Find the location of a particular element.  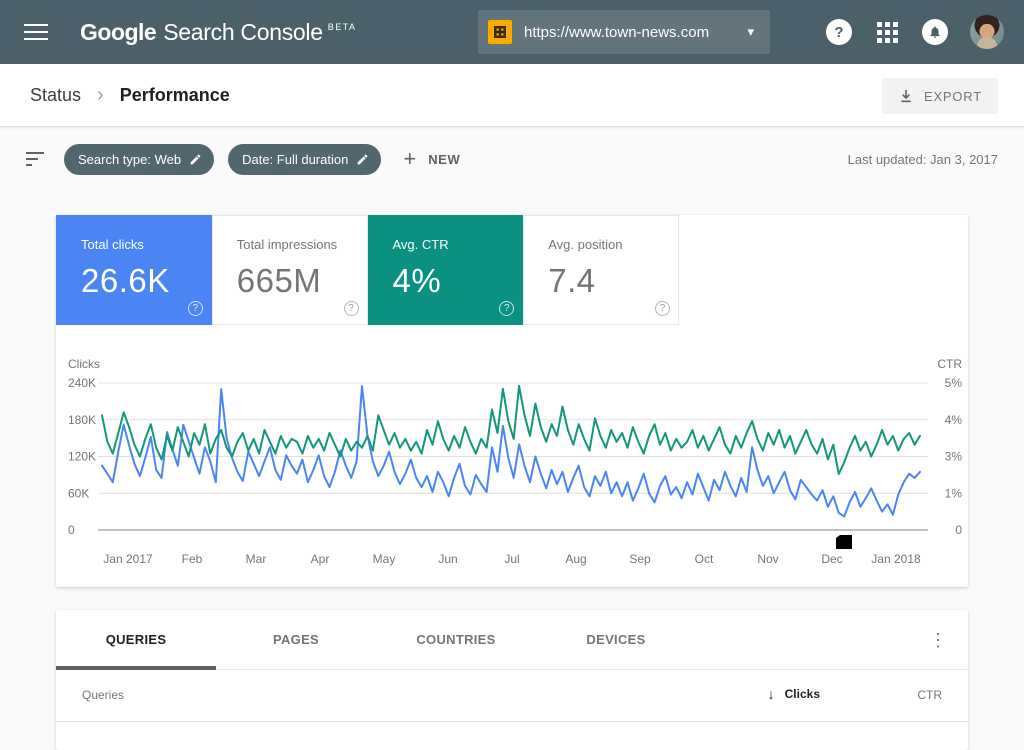

svg-text: Jul is located at coordinates (511, 559).